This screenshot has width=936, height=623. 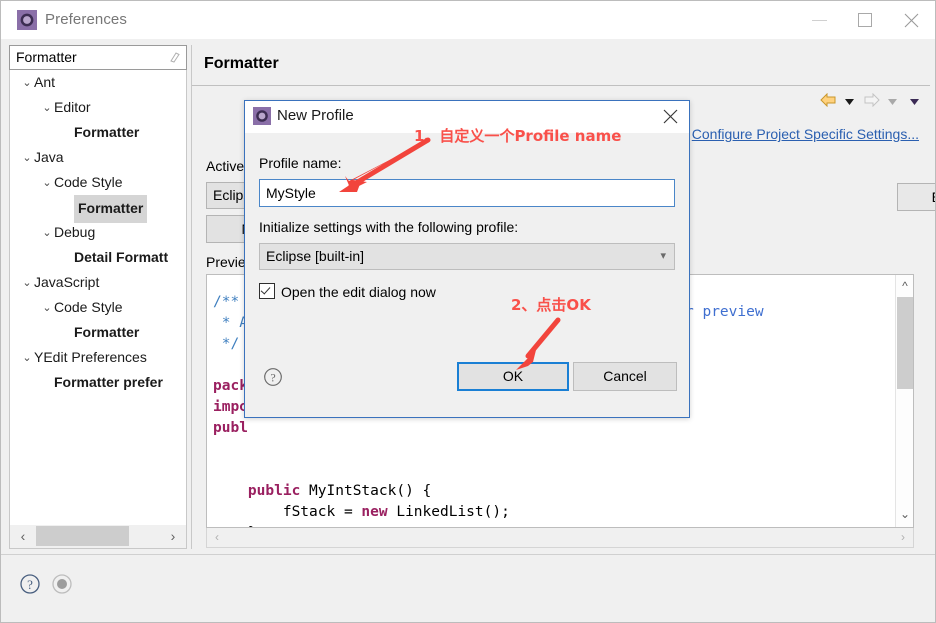 I want to click on scroll-down-icon: ⌄, so click(x=904, y=514).